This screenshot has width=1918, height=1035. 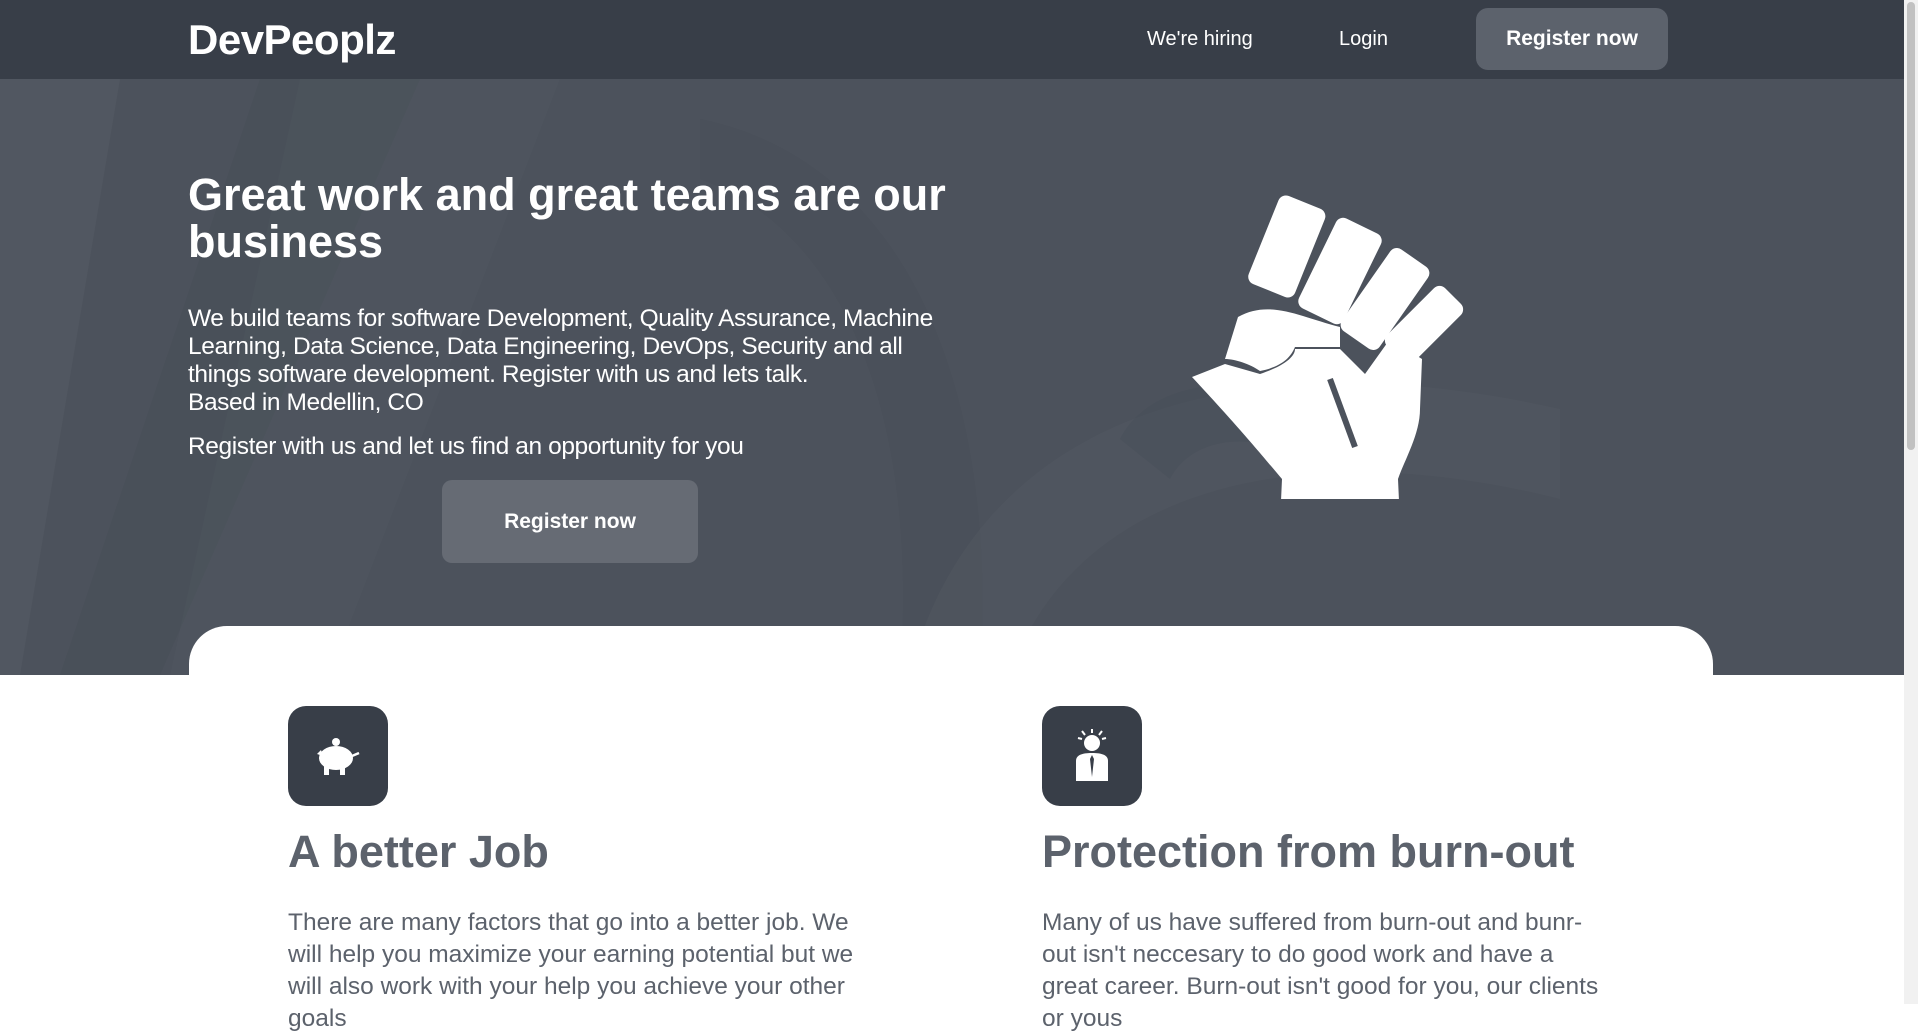 I want to click on feature-title: Protection from burn-out, so click(x=1308, y=851).